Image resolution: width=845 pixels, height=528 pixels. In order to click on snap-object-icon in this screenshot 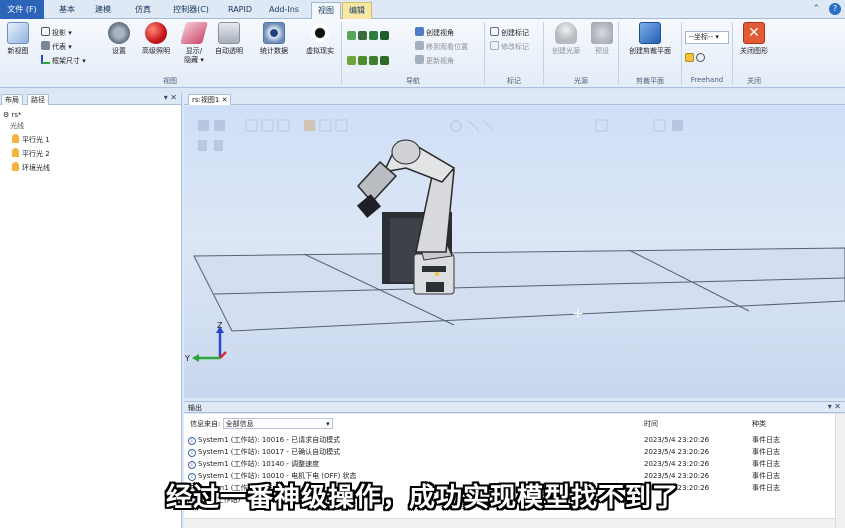, I will do `click(251, 125)`.